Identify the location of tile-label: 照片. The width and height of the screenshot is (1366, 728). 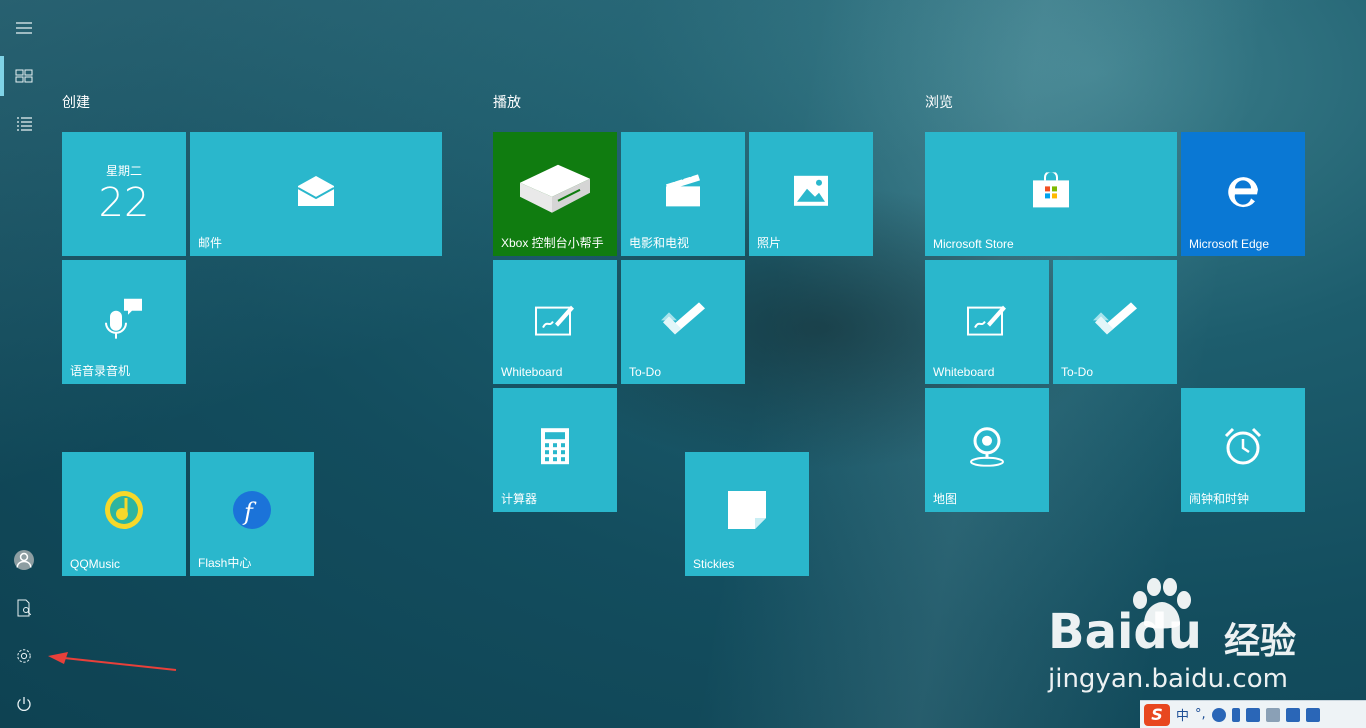
(769, 243).